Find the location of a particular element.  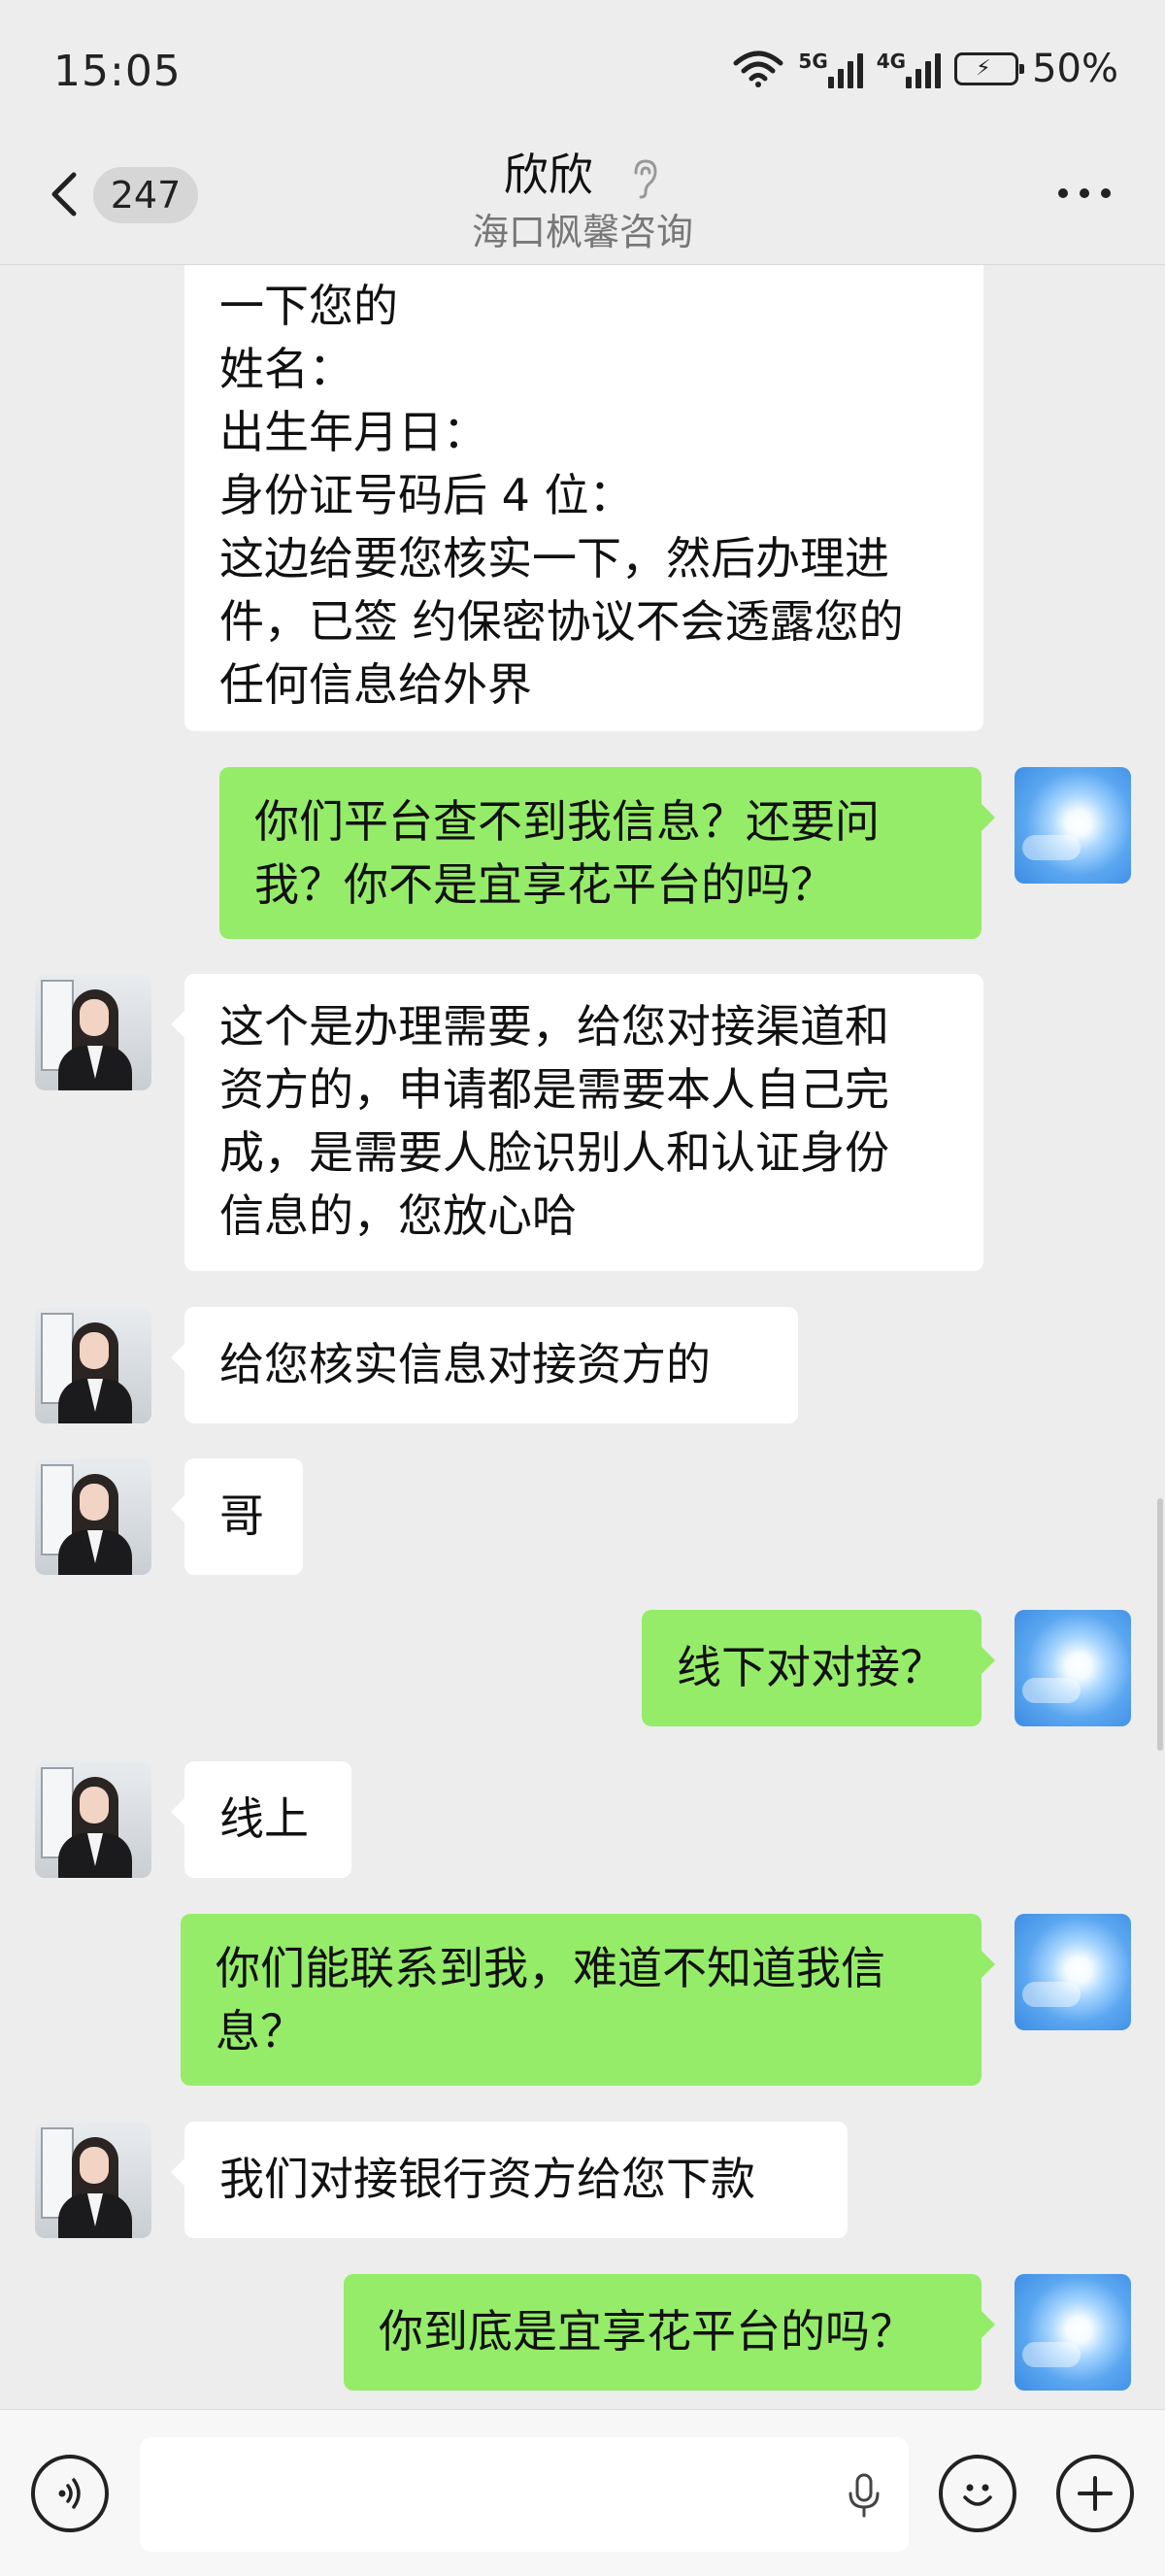

battery-percent: 50% is located at coordinates (1075, 69).